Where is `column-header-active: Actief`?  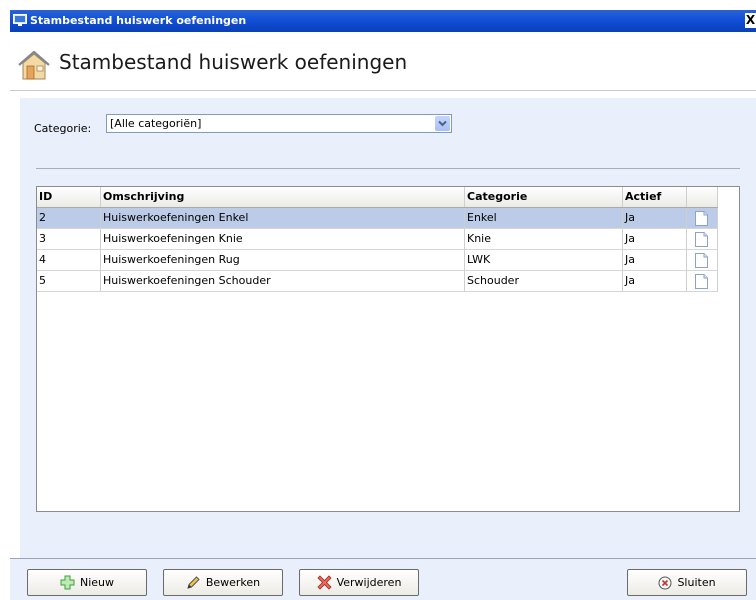
column-header-active: Actief is located at coordinates (655, 197).